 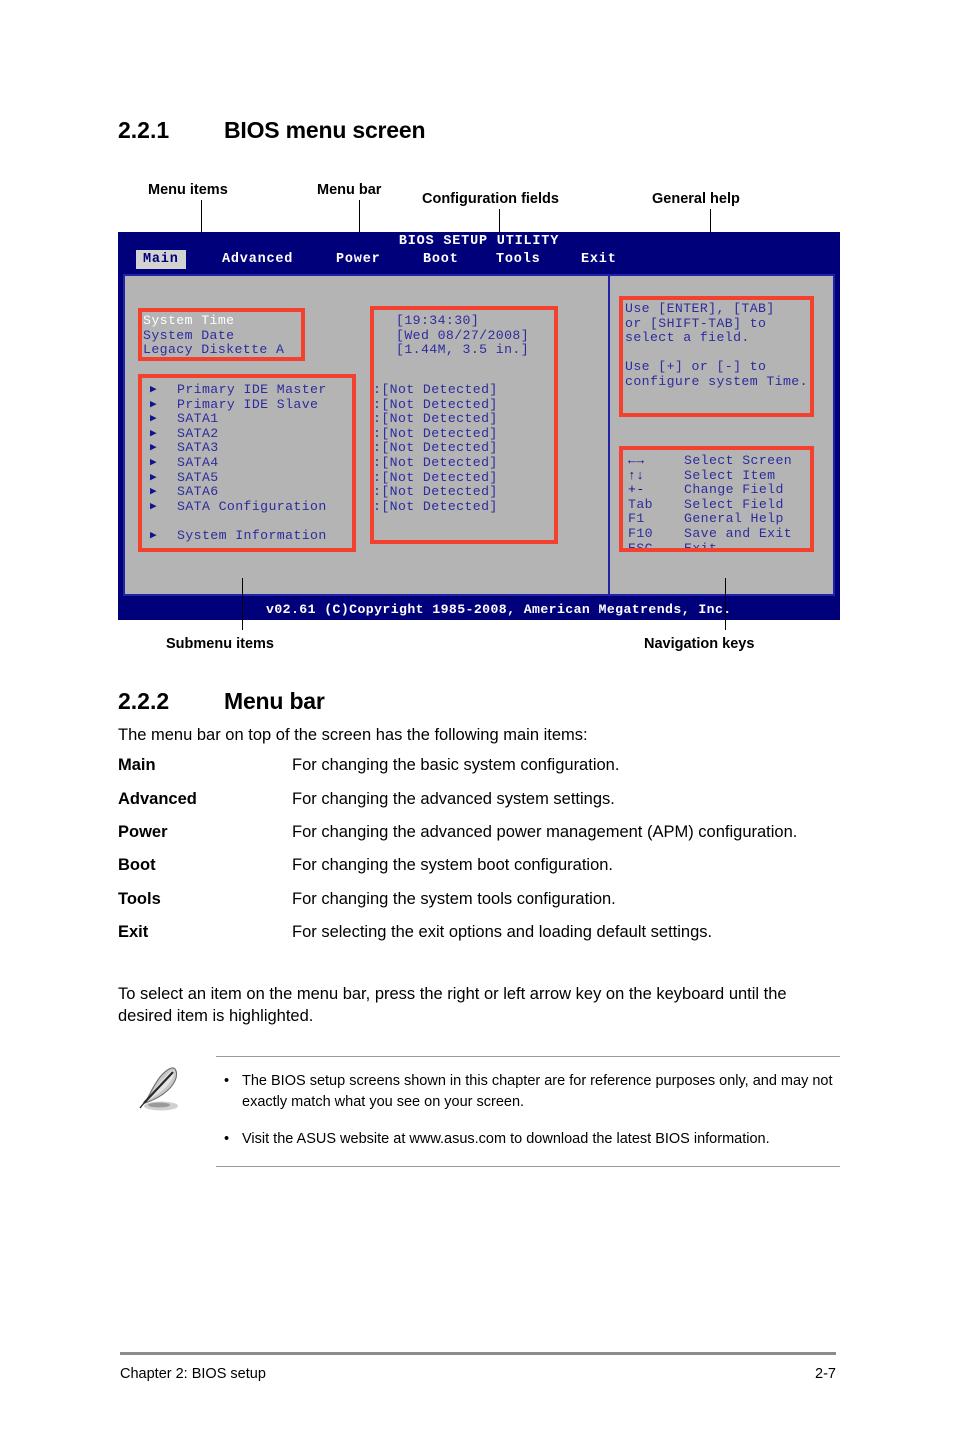 I want to click on nav-action-select-screen: Select Screen, so click(x=738, y=460).